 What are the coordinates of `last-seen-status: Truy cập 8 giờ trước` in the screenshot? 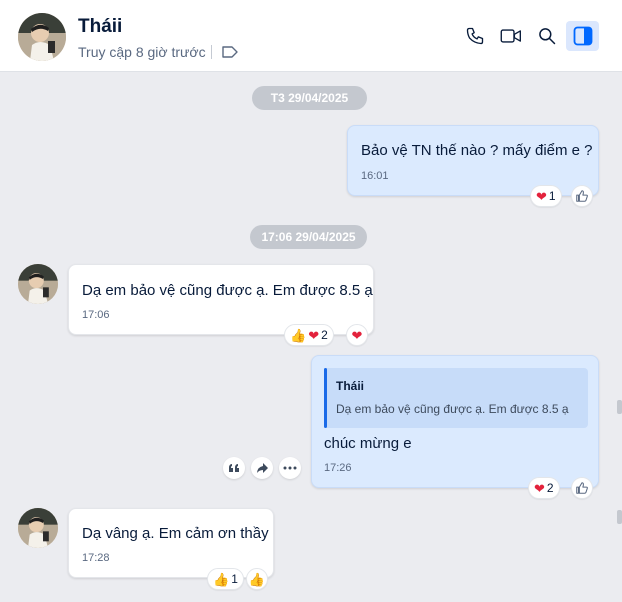 It's located at (142, 52).